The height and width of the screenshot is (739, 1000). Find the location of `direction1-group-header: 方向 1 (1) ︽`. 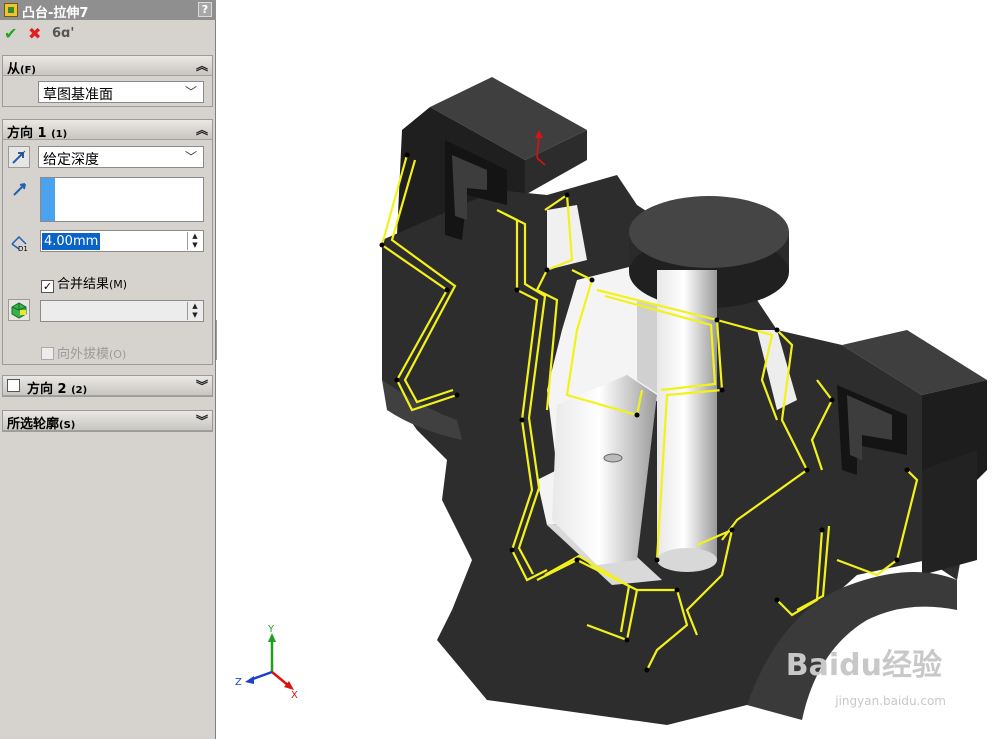

direction1-group-header: 方向 1 (1) ︽ is located at coordinates (107, 130).